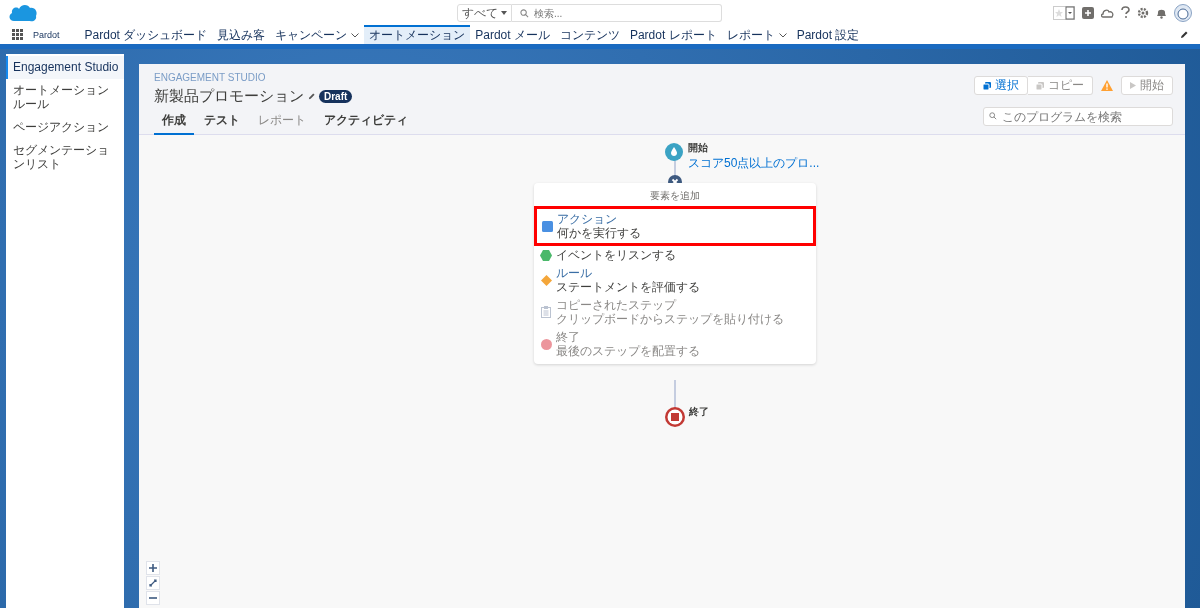 Image resolution: width=1200 pixels, height=608 pixels. I want to click on diamond-icon, so click(546, 280).